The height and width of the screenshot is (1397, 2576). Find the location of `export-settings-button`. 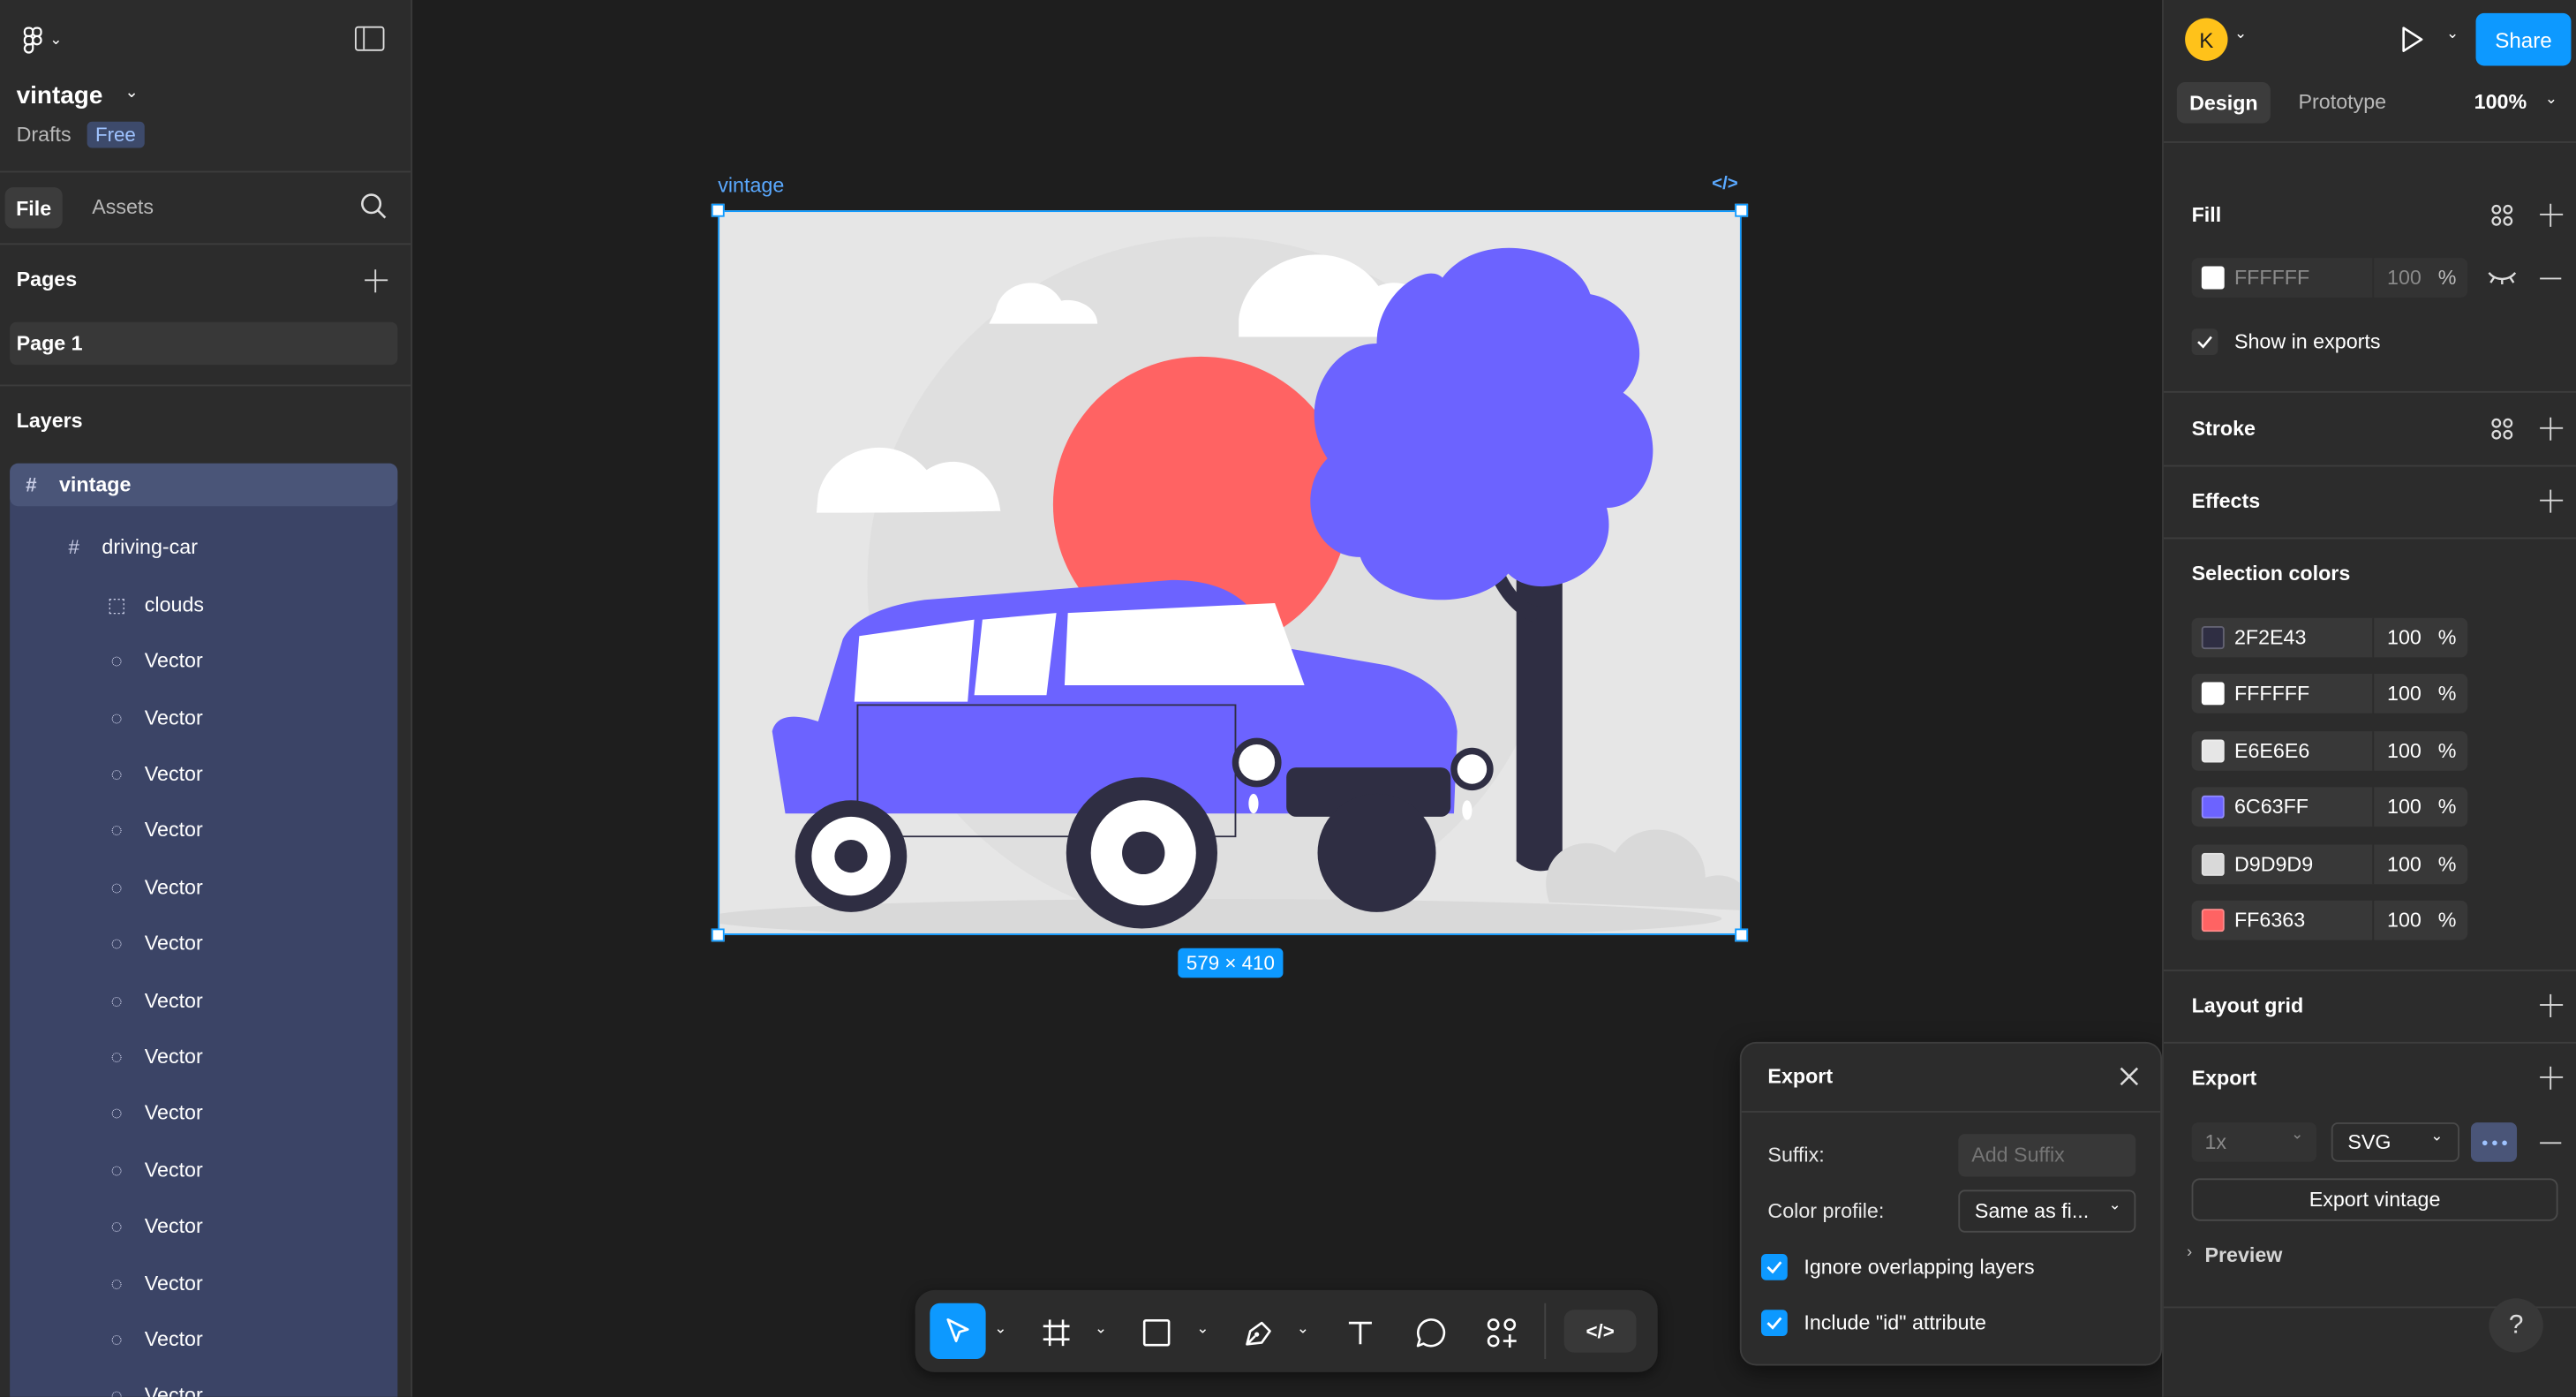

export-settings-button is located at coordinates (2494, 1142).